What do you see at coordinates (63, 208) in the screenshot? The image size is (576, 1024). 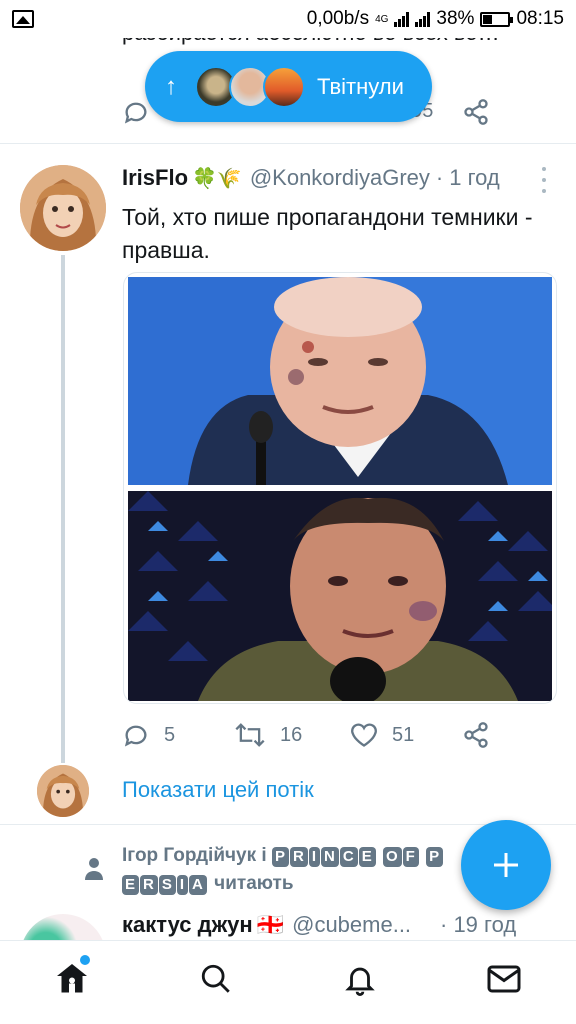 I see `author-avatar` at bounding box center [63, 208].